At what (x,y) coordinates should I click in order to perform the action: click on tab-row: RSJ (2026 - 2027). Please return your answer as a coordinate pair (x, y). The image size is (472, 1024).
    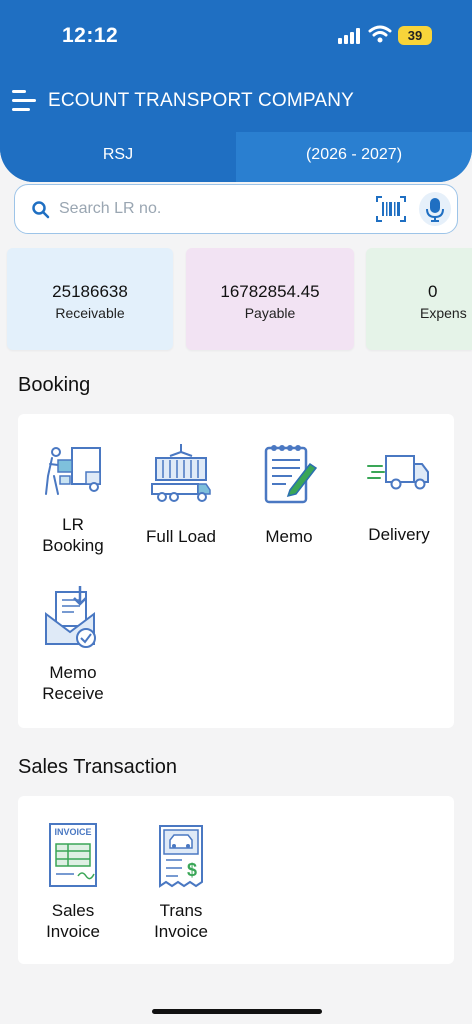
    Looking at the image, I should click on (236, 157).